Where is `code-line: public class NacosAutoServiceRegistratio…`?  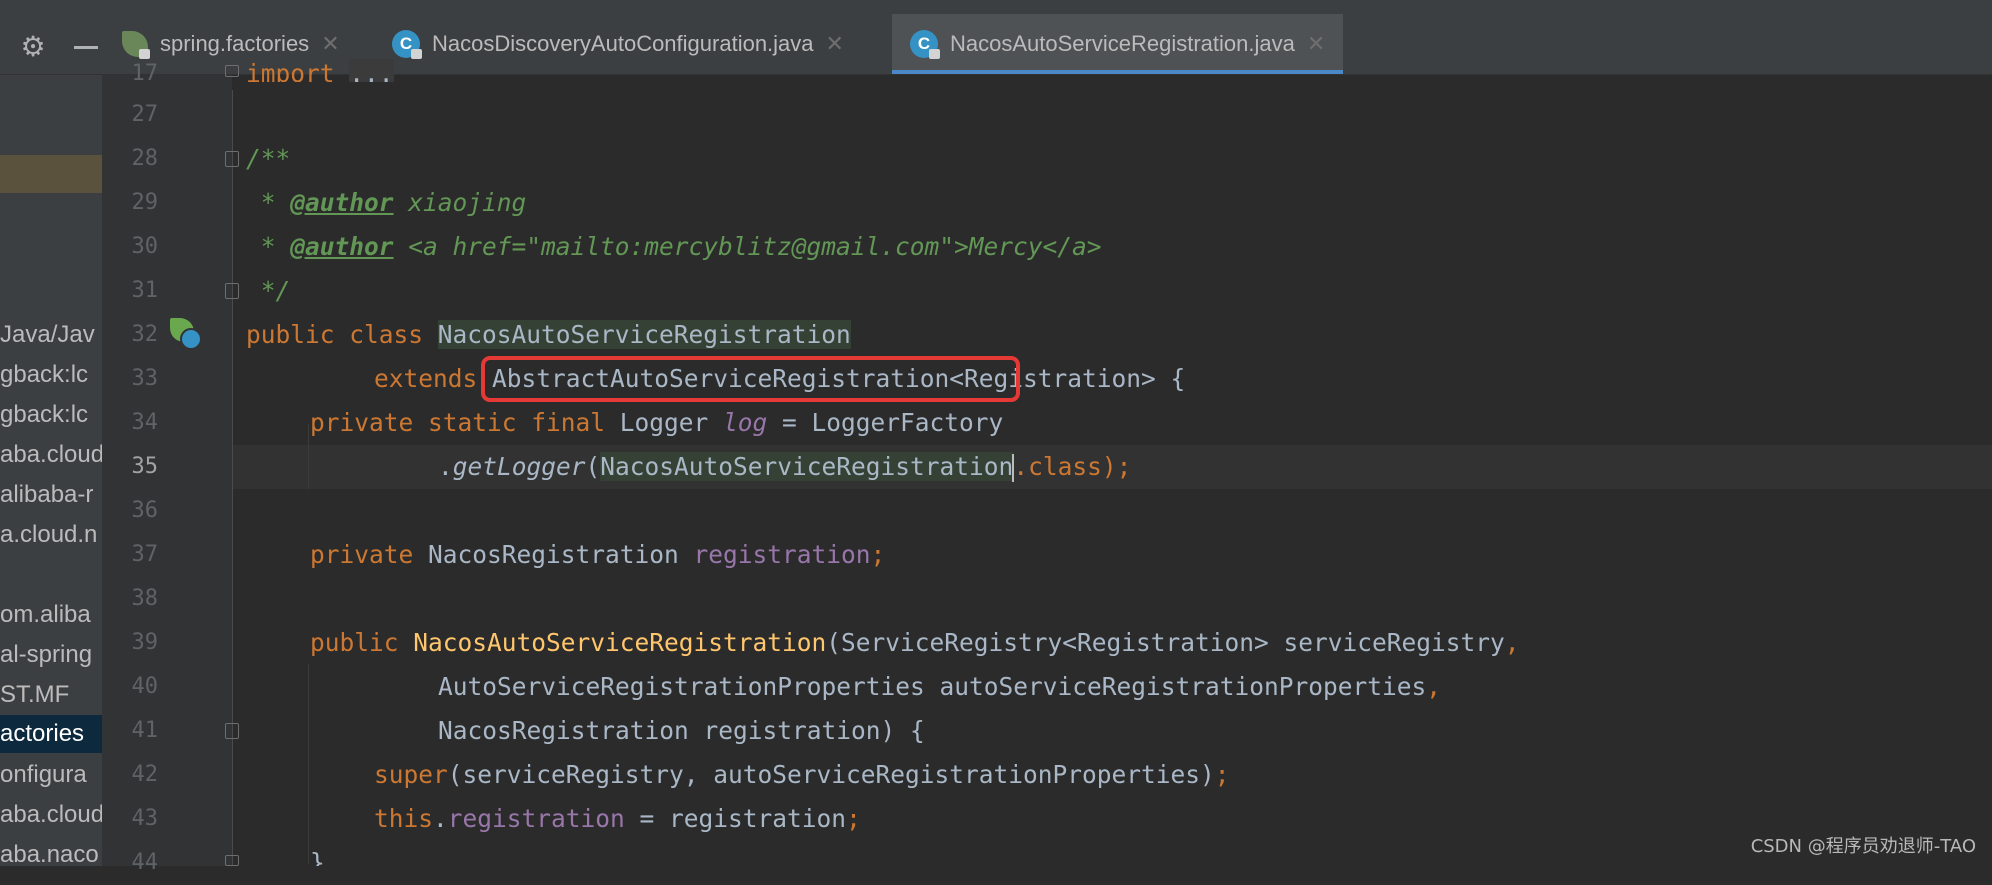
code-line: public class NacosAutoServiceRegistratio… is located at coordinates (548, 335).